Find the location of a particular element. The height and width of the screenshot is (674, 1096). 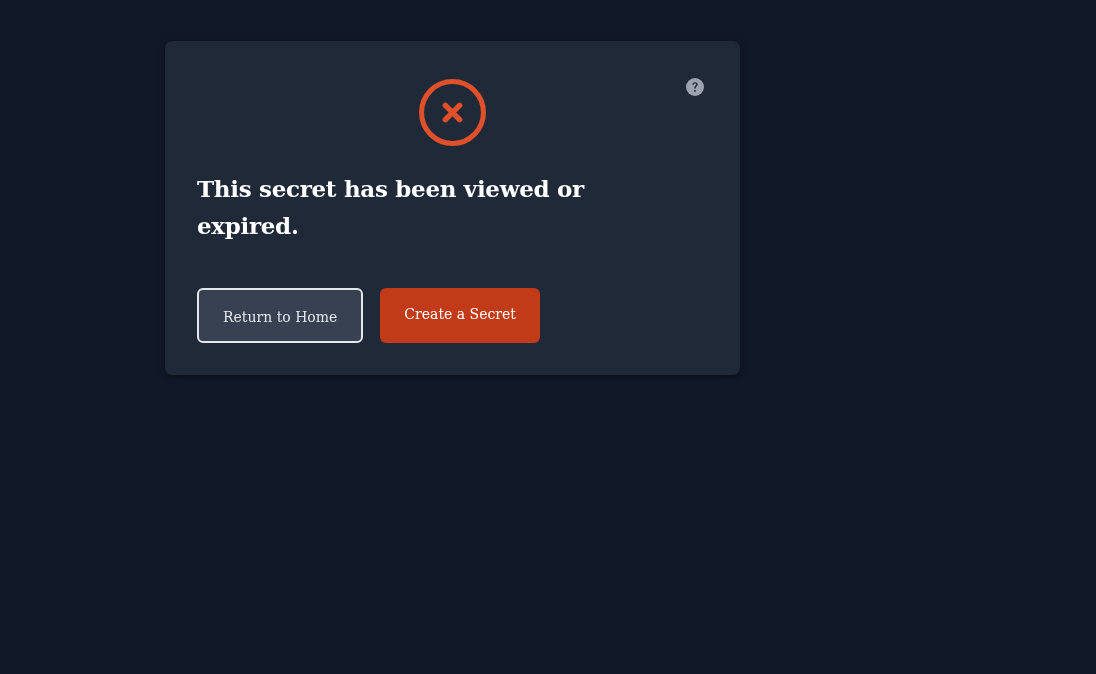

create-secret-button: Create a Secret is located at coordinates (460, 315).